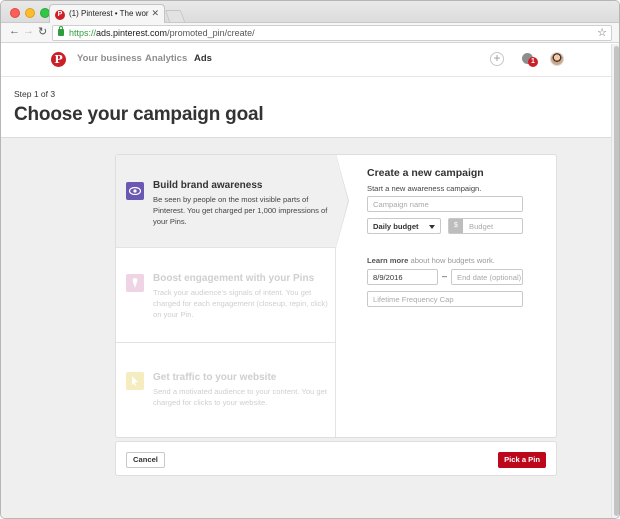 Image resolution: width=620 pixels, height=519 pixels. What do you see at coordinates (135, 191) in the screenshot?
I see `eye-icon` at bounding box center [135, 191].